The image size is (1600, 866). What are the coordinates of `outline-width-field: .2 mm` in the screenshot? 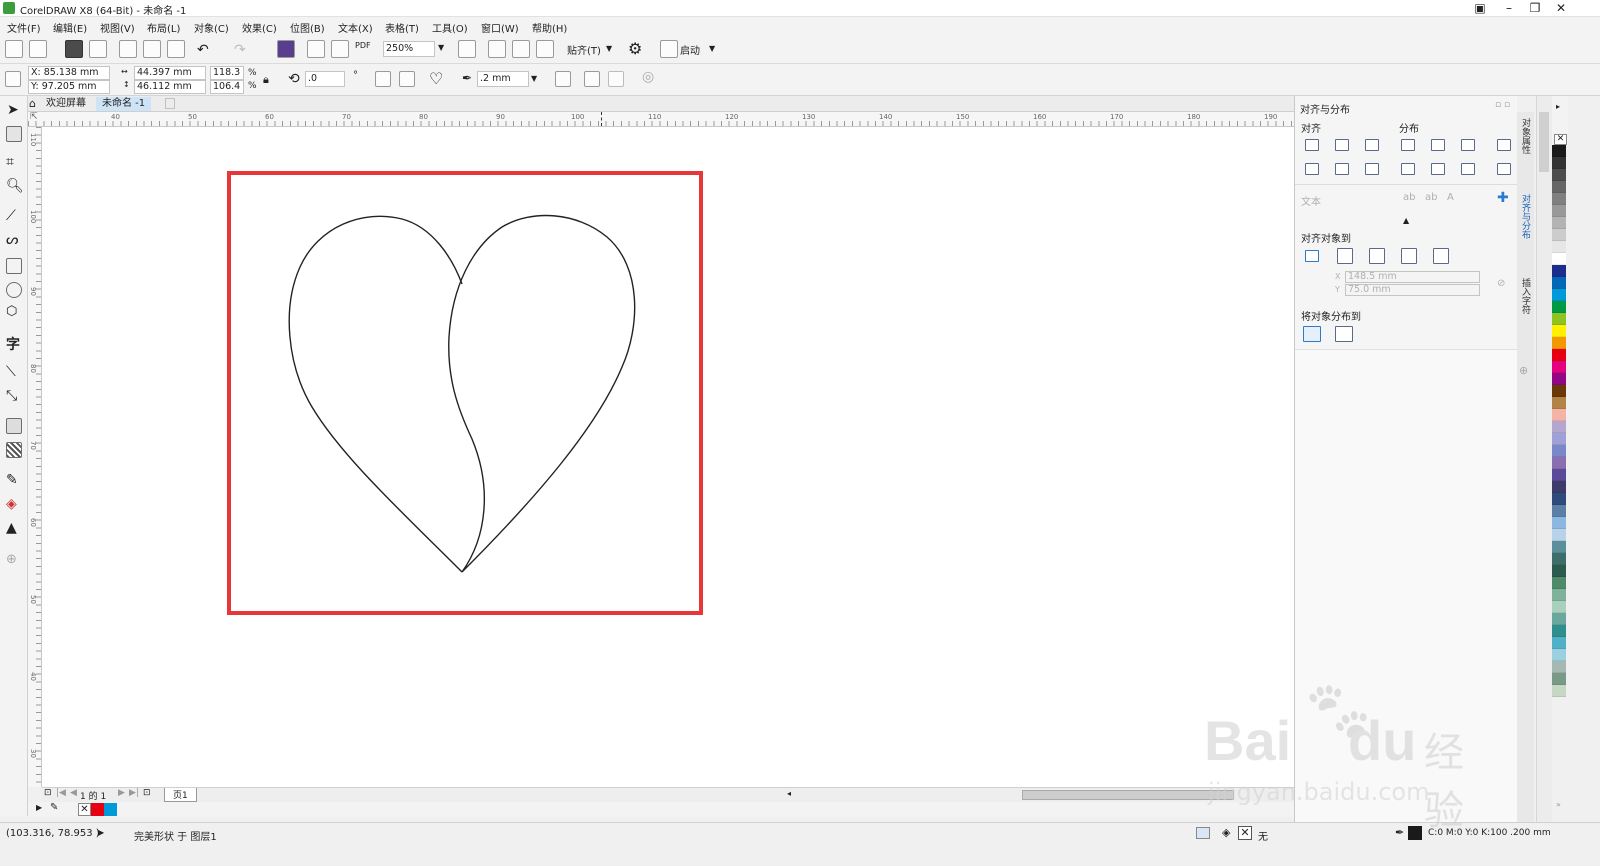 It's located at (503, 79).